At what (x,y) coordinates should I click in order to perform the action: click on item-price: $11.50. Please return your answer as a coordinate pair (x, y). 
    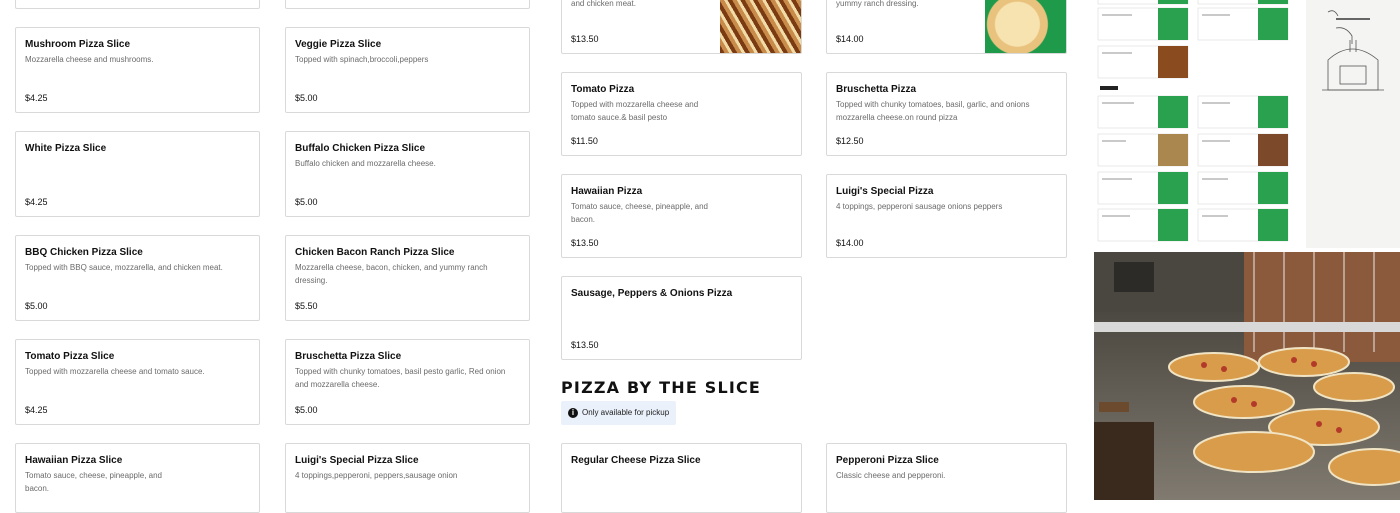
    Looking at the image, I should click on (584, 141).